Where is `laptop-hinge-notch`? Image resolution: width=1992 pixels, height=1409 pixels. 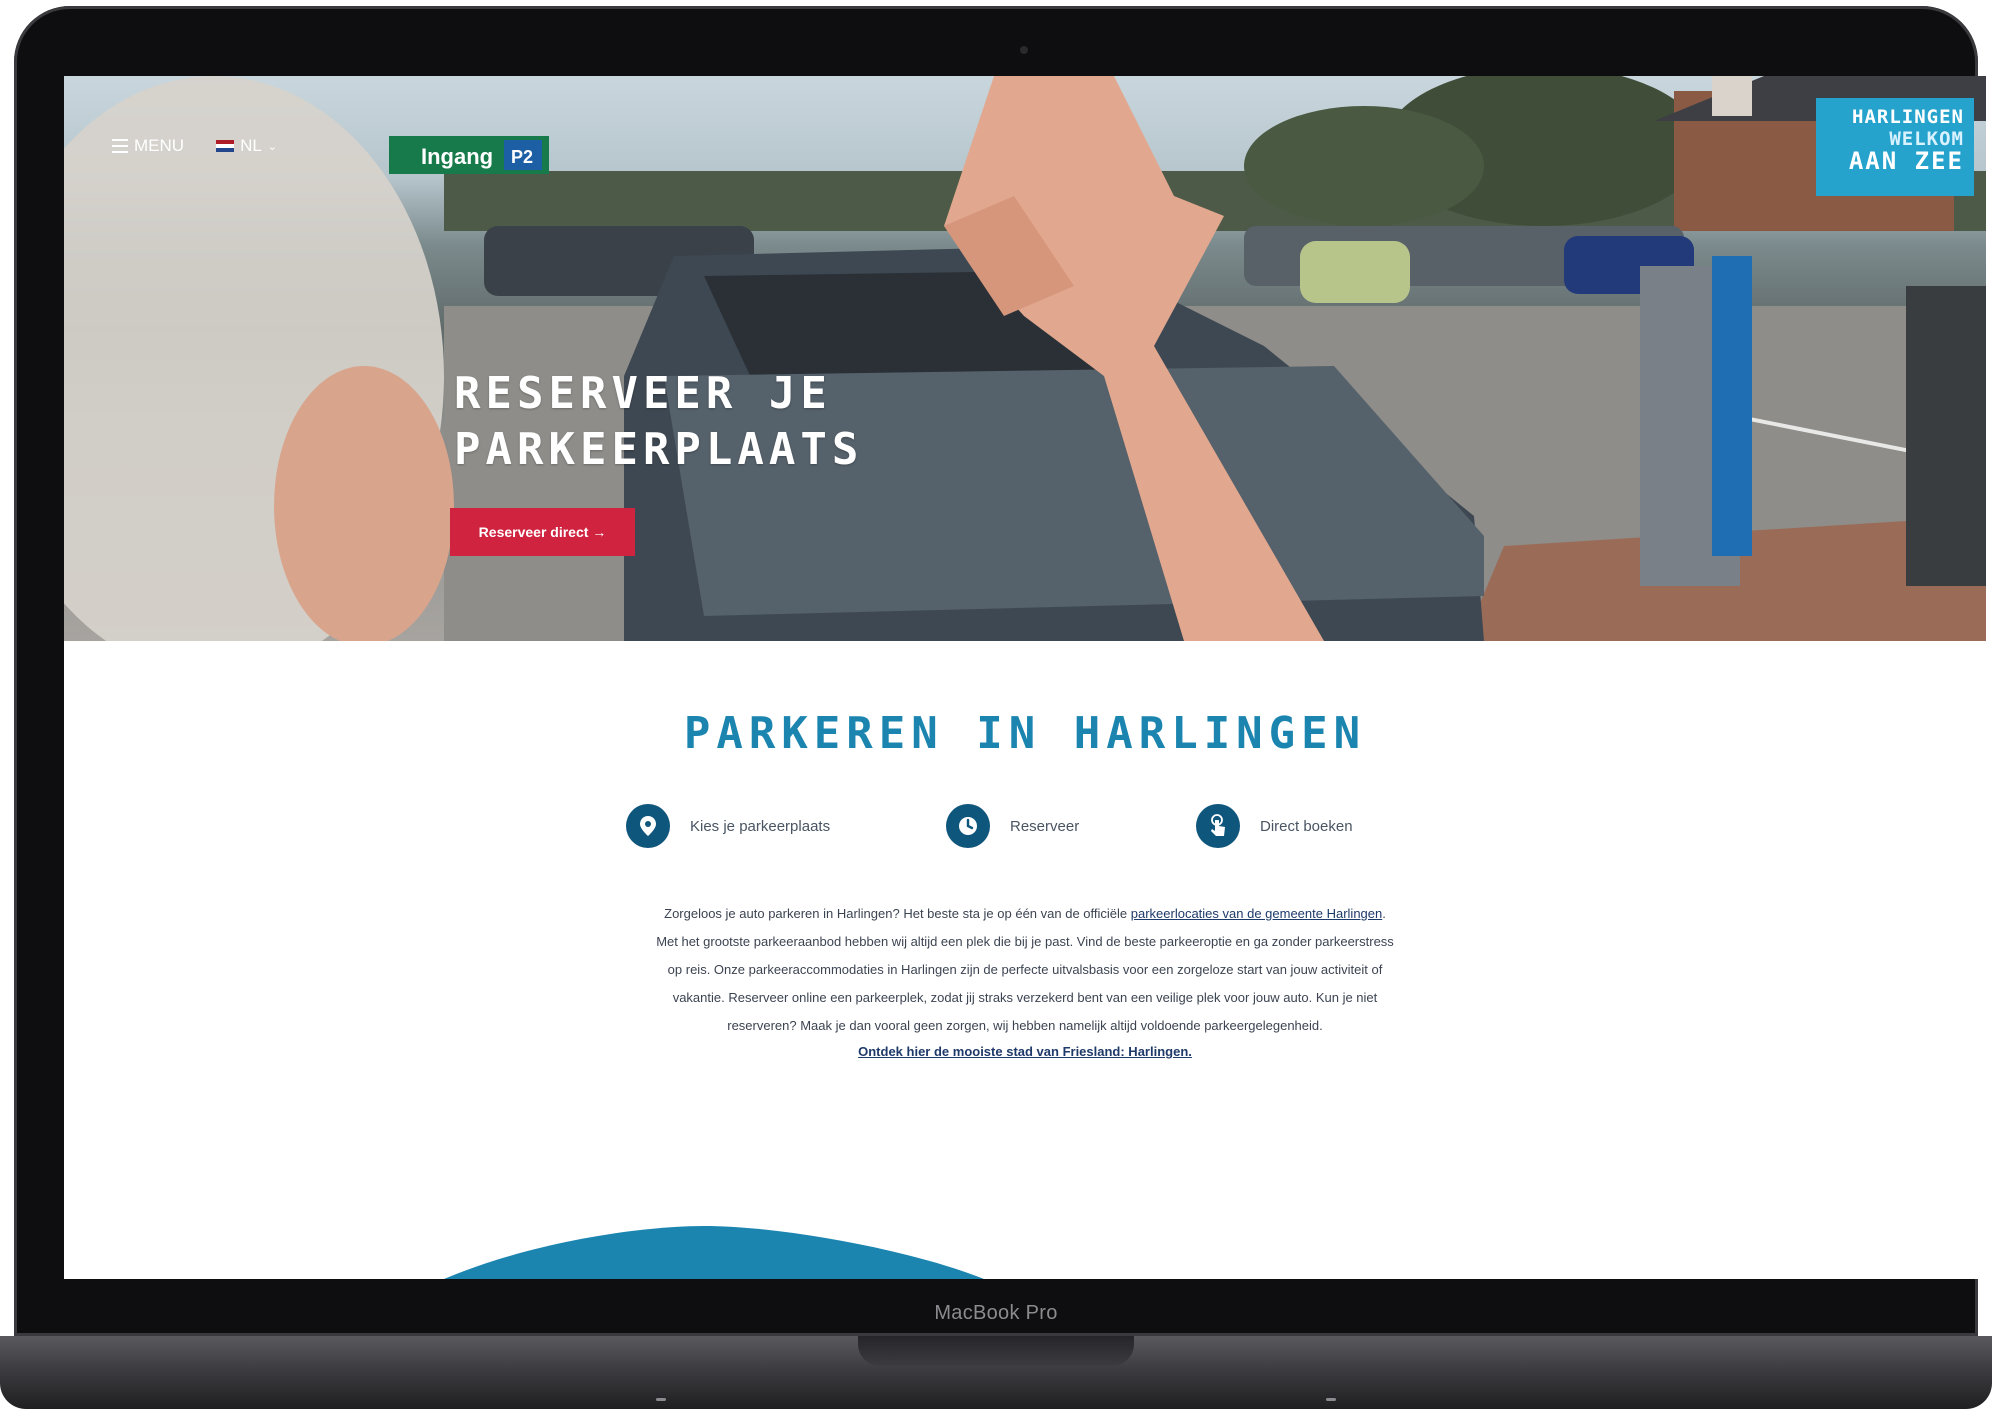 laptop-hinge-notch is located at coordinates (996, 1351).